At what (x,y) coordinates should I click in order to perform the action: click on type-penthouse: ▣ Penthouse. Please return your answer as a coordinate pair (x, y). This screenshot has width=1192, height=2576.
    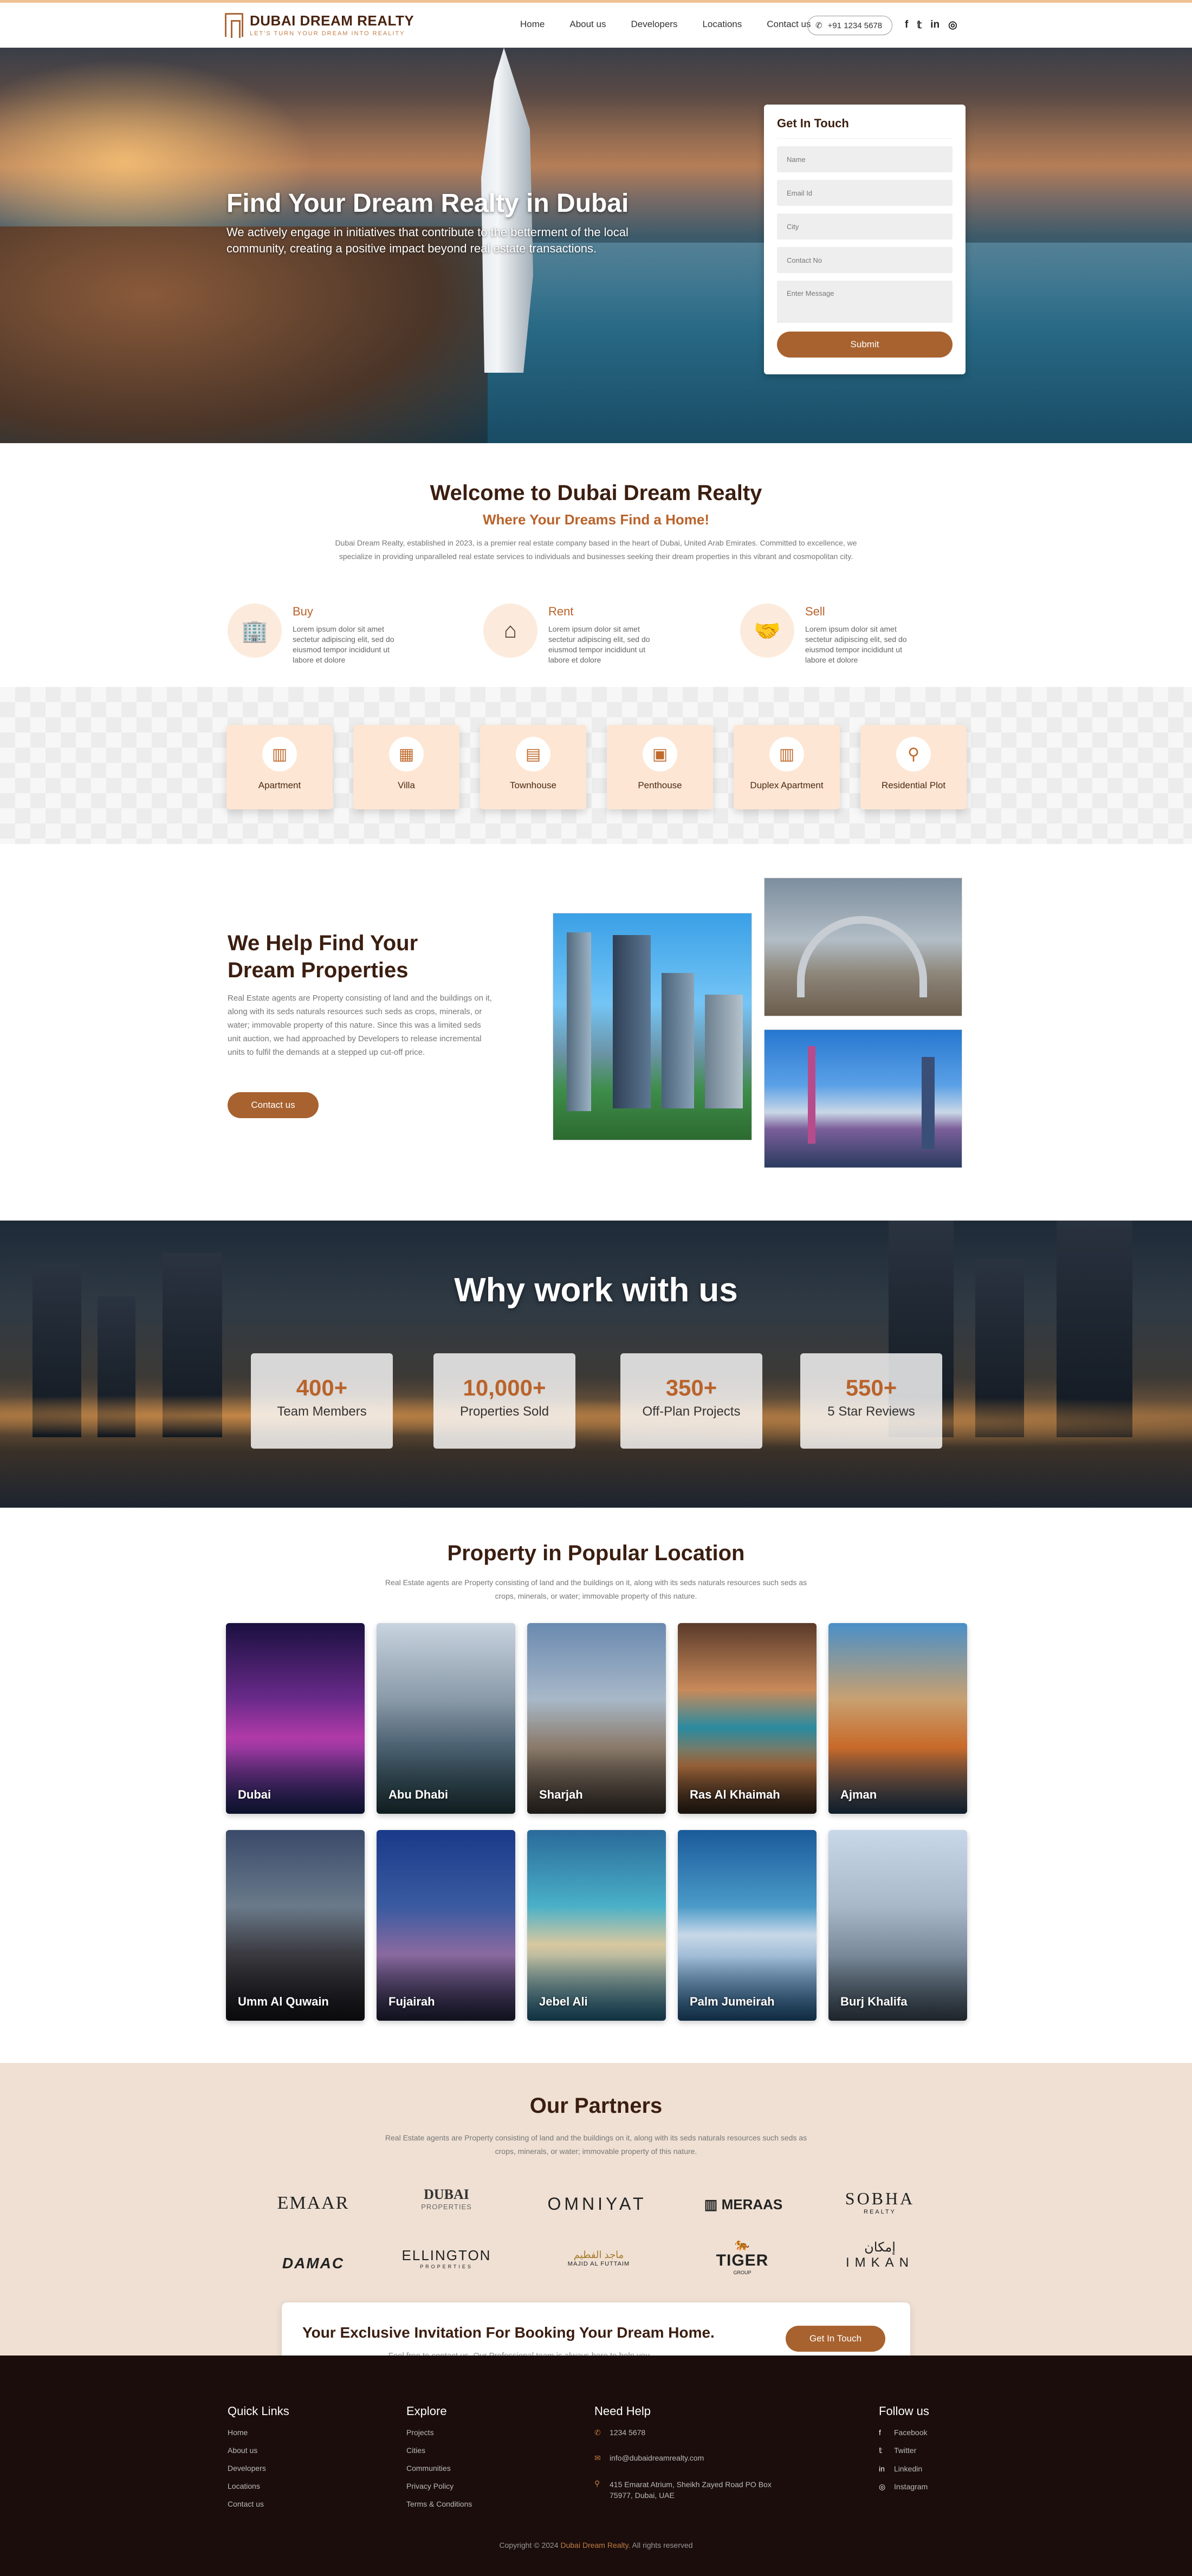
    Looking at the image, I should click on (660, 767).